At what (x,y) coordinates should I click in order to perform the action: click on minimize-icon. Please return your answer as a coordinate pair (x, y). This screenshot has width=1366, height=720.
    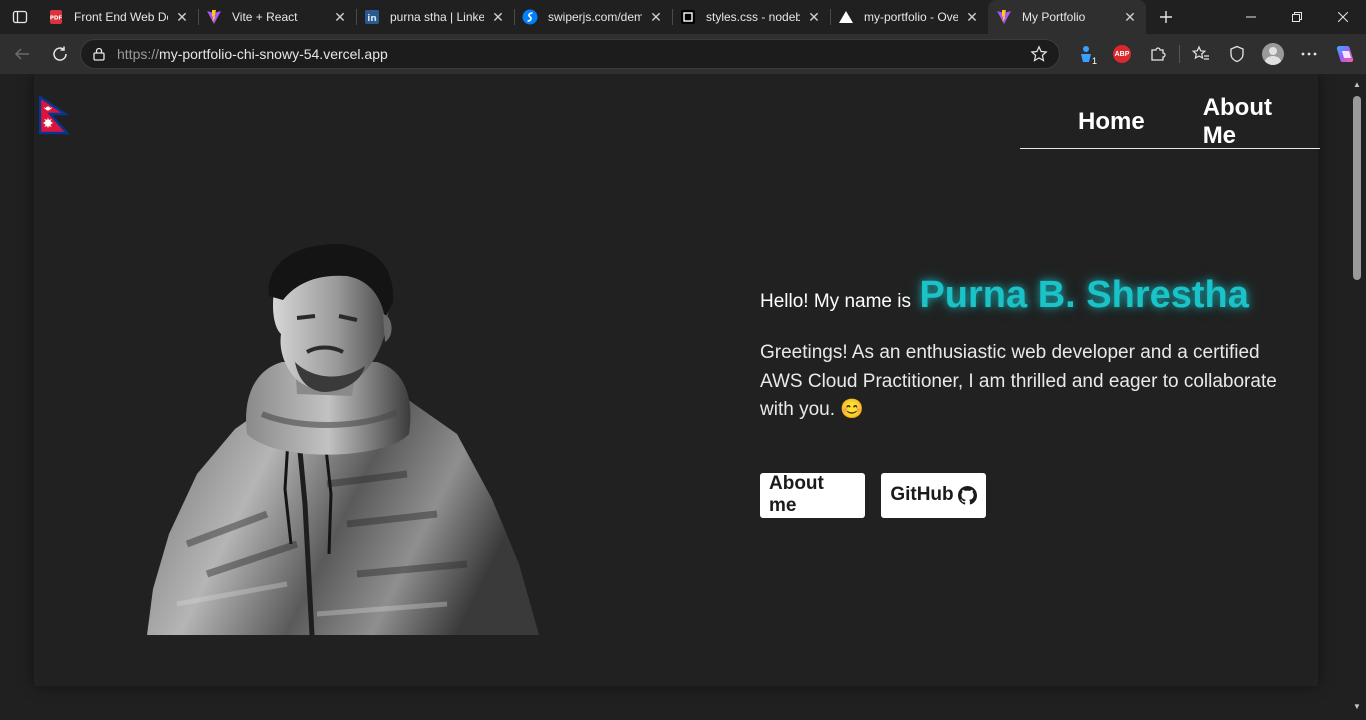
    Looking at the image, I should click on (1251, 17).